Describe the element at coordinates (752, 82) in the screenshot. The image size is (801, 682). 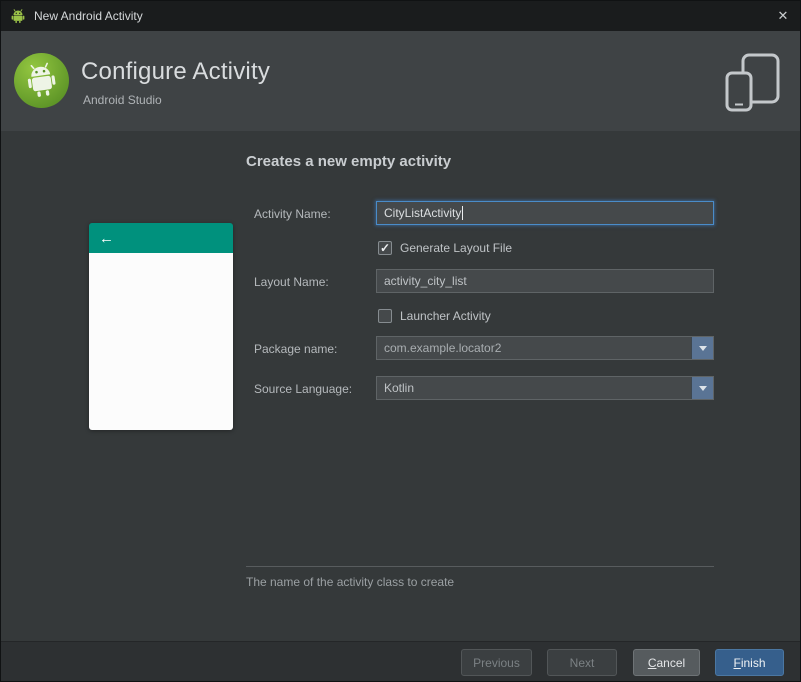
I see `devices-icon` at that location.